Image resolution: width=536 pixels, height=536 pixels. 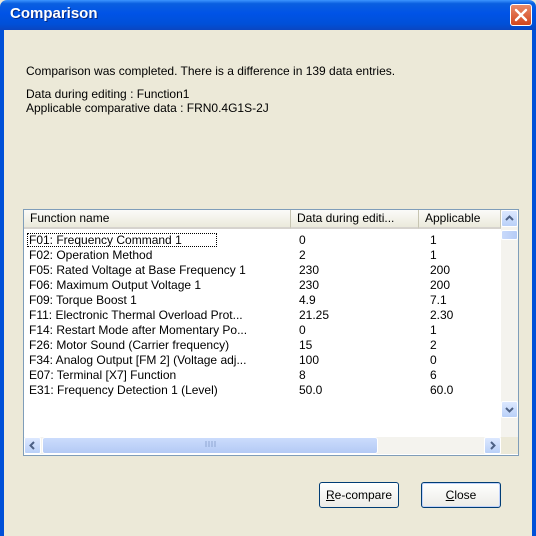 I want to click on applicable-value-cell: 0, so click(x=433, y=360).